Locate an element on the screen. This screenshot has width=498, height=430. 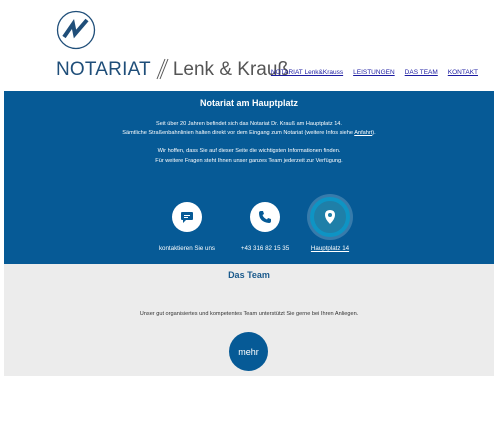
phone-icon is located at coordinates (265, 217).